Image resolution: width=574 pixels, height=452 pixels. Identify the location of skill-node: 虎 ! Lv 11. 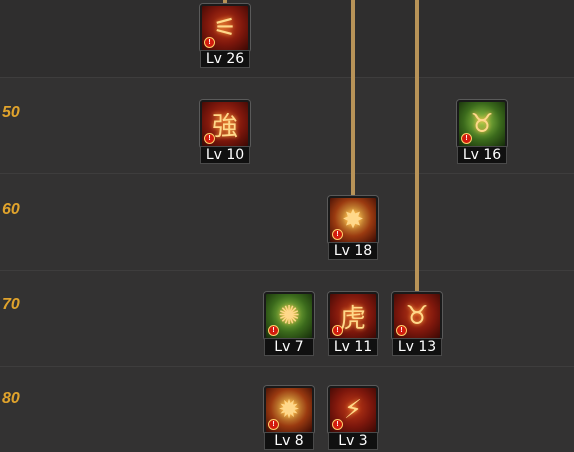
(353, 324).